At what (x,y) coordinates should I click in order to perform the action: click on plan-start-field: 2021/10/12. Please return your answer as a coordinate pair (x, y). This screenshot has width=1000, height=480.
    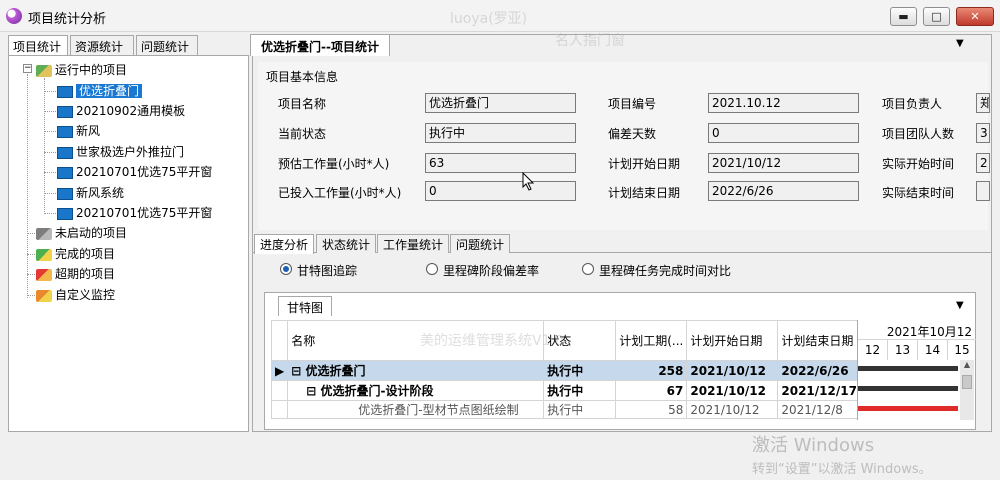
    Looking at the image, I should click on (783, 163).